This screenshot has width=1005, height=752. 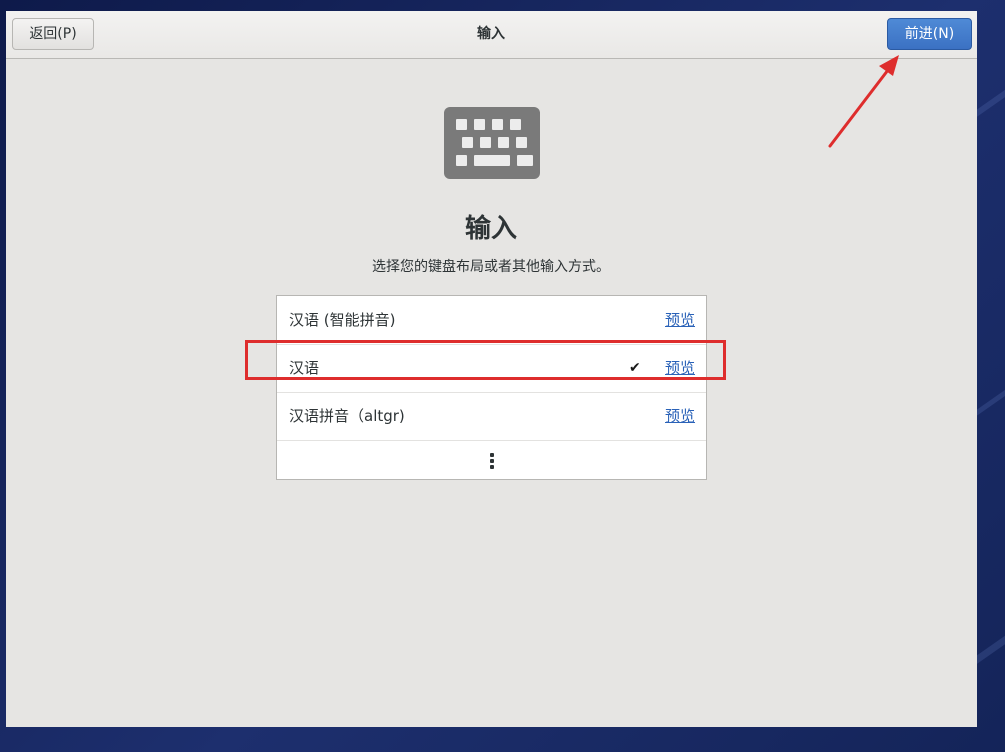 I want to click on input-source-row-selected: 汉语 ✔ 预览, so click(x=491, y=368).